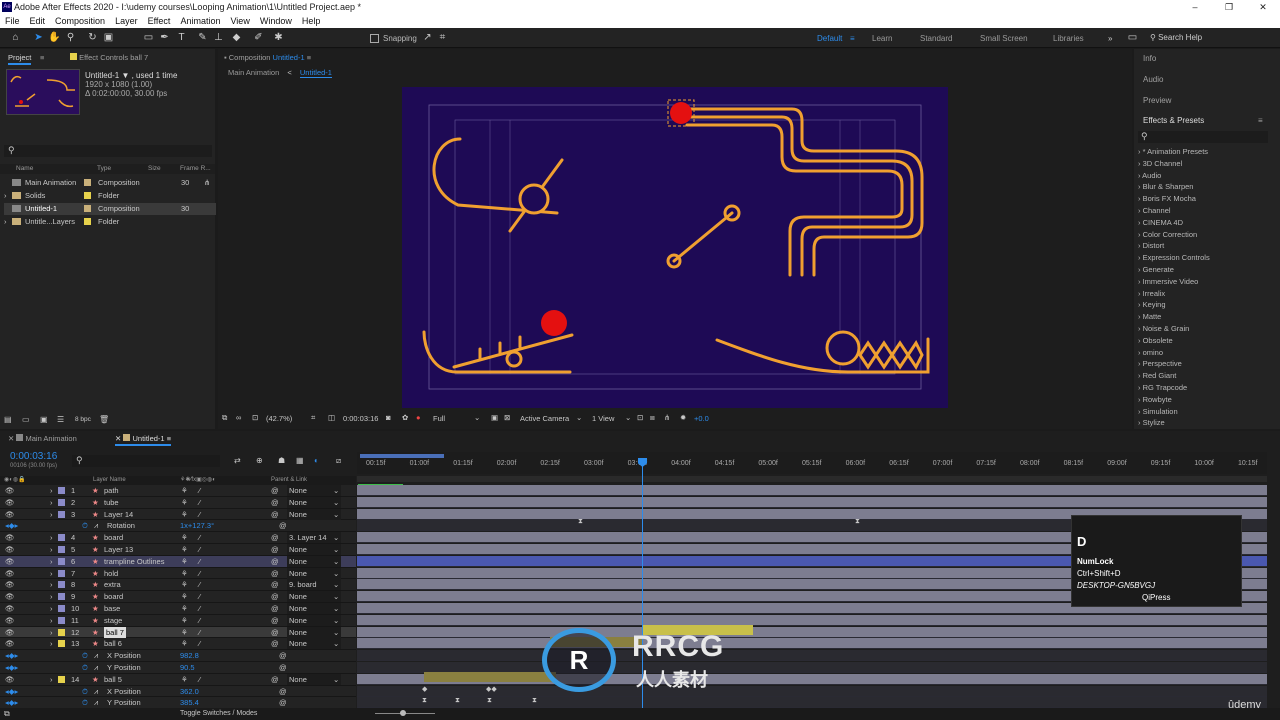  Describe the element at coordinates (115, 632) in the screenshot. I see `layer-name: ball 7` at that location.